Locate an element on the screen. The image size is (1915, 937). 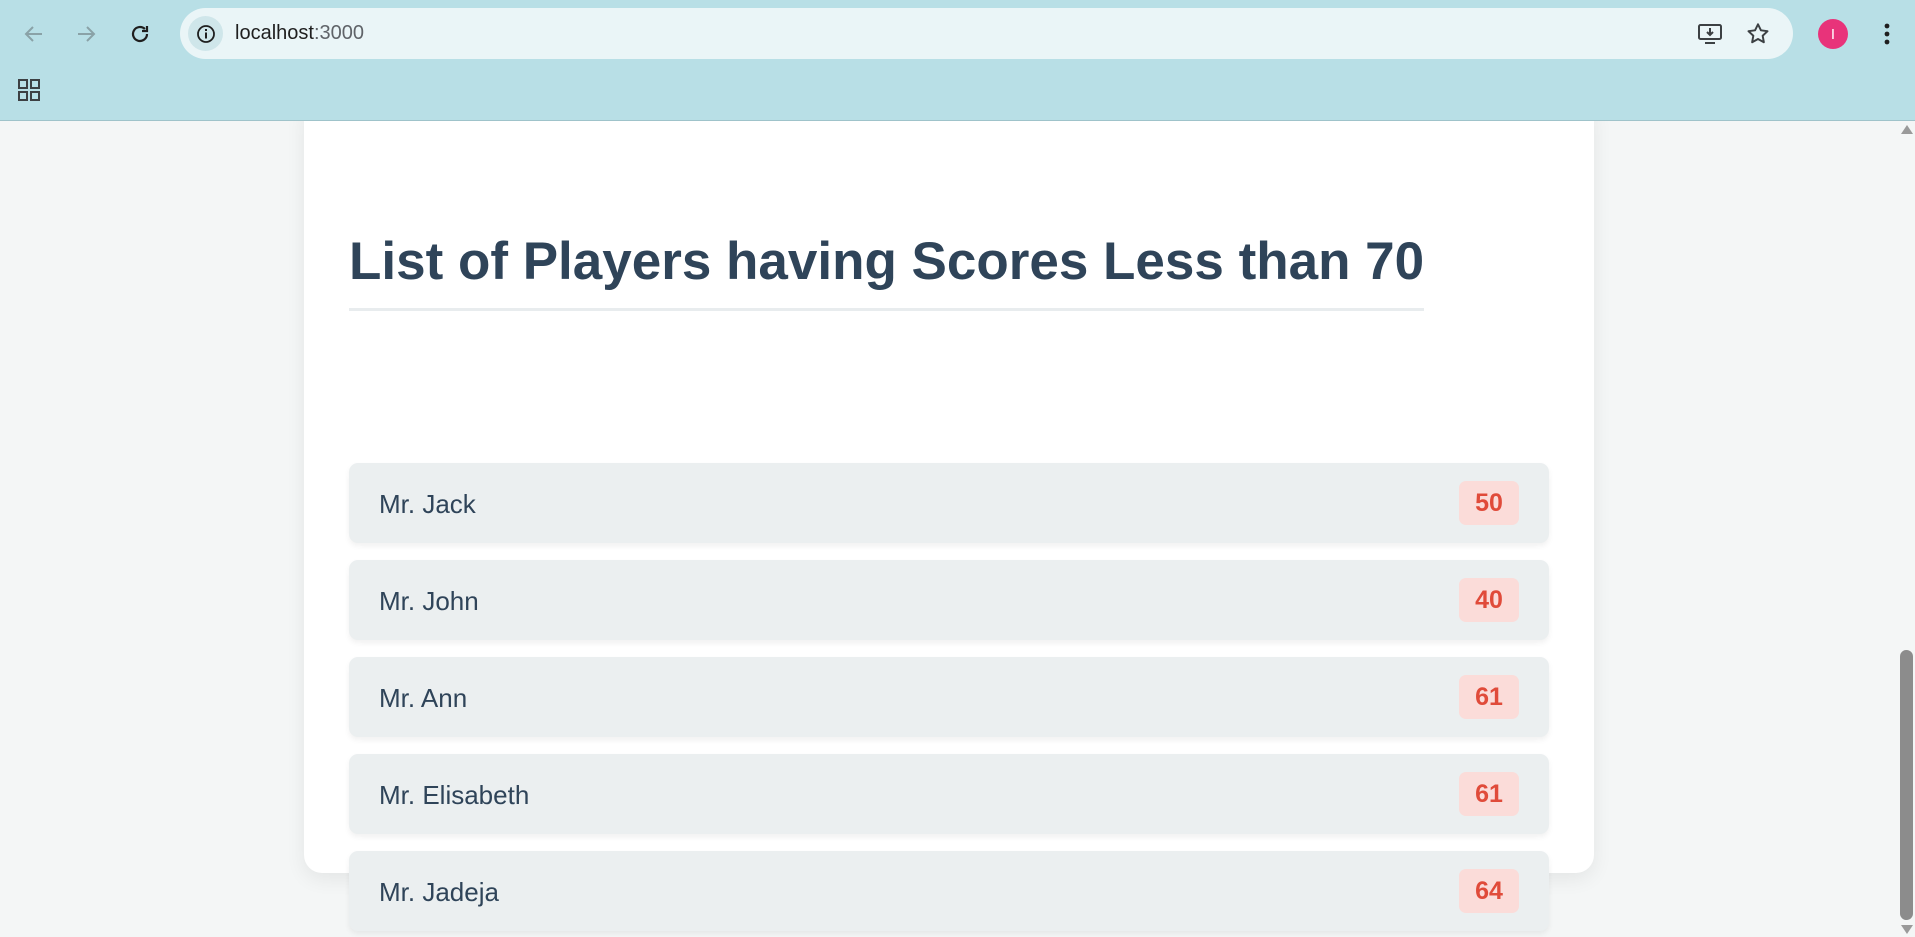
bookmark-button is located at coordinates (1758, 34).